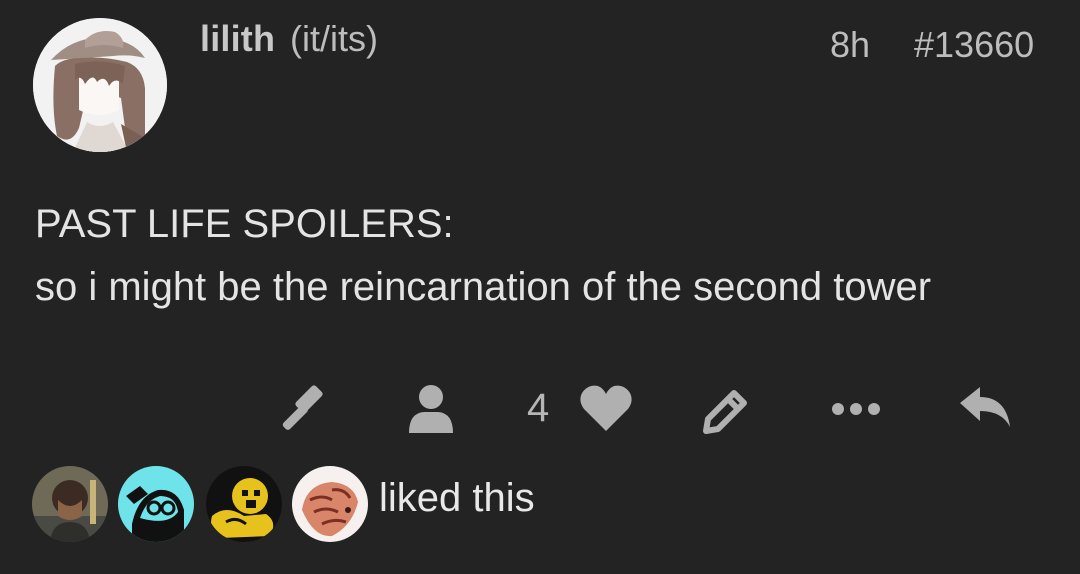 This screenshot has width=1080, height=574. I want to click on user-icon, so click(431, 409).